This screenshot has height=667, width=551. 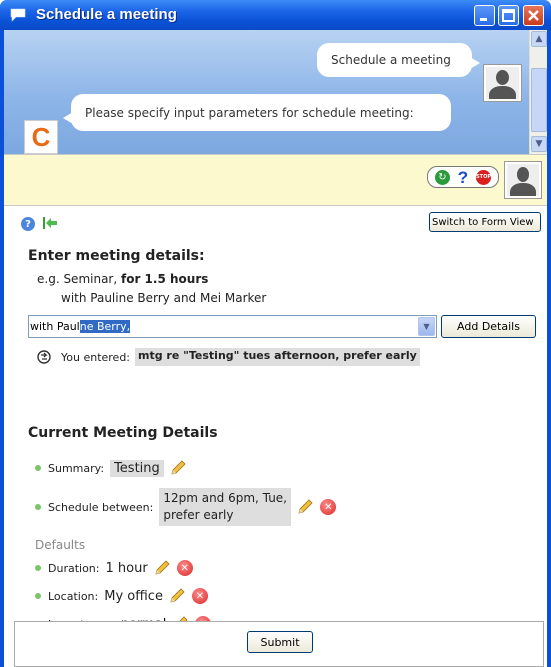 I want to click on meeting-details-input: with Paulne Berry, ▼, so click(x=232, y=326).